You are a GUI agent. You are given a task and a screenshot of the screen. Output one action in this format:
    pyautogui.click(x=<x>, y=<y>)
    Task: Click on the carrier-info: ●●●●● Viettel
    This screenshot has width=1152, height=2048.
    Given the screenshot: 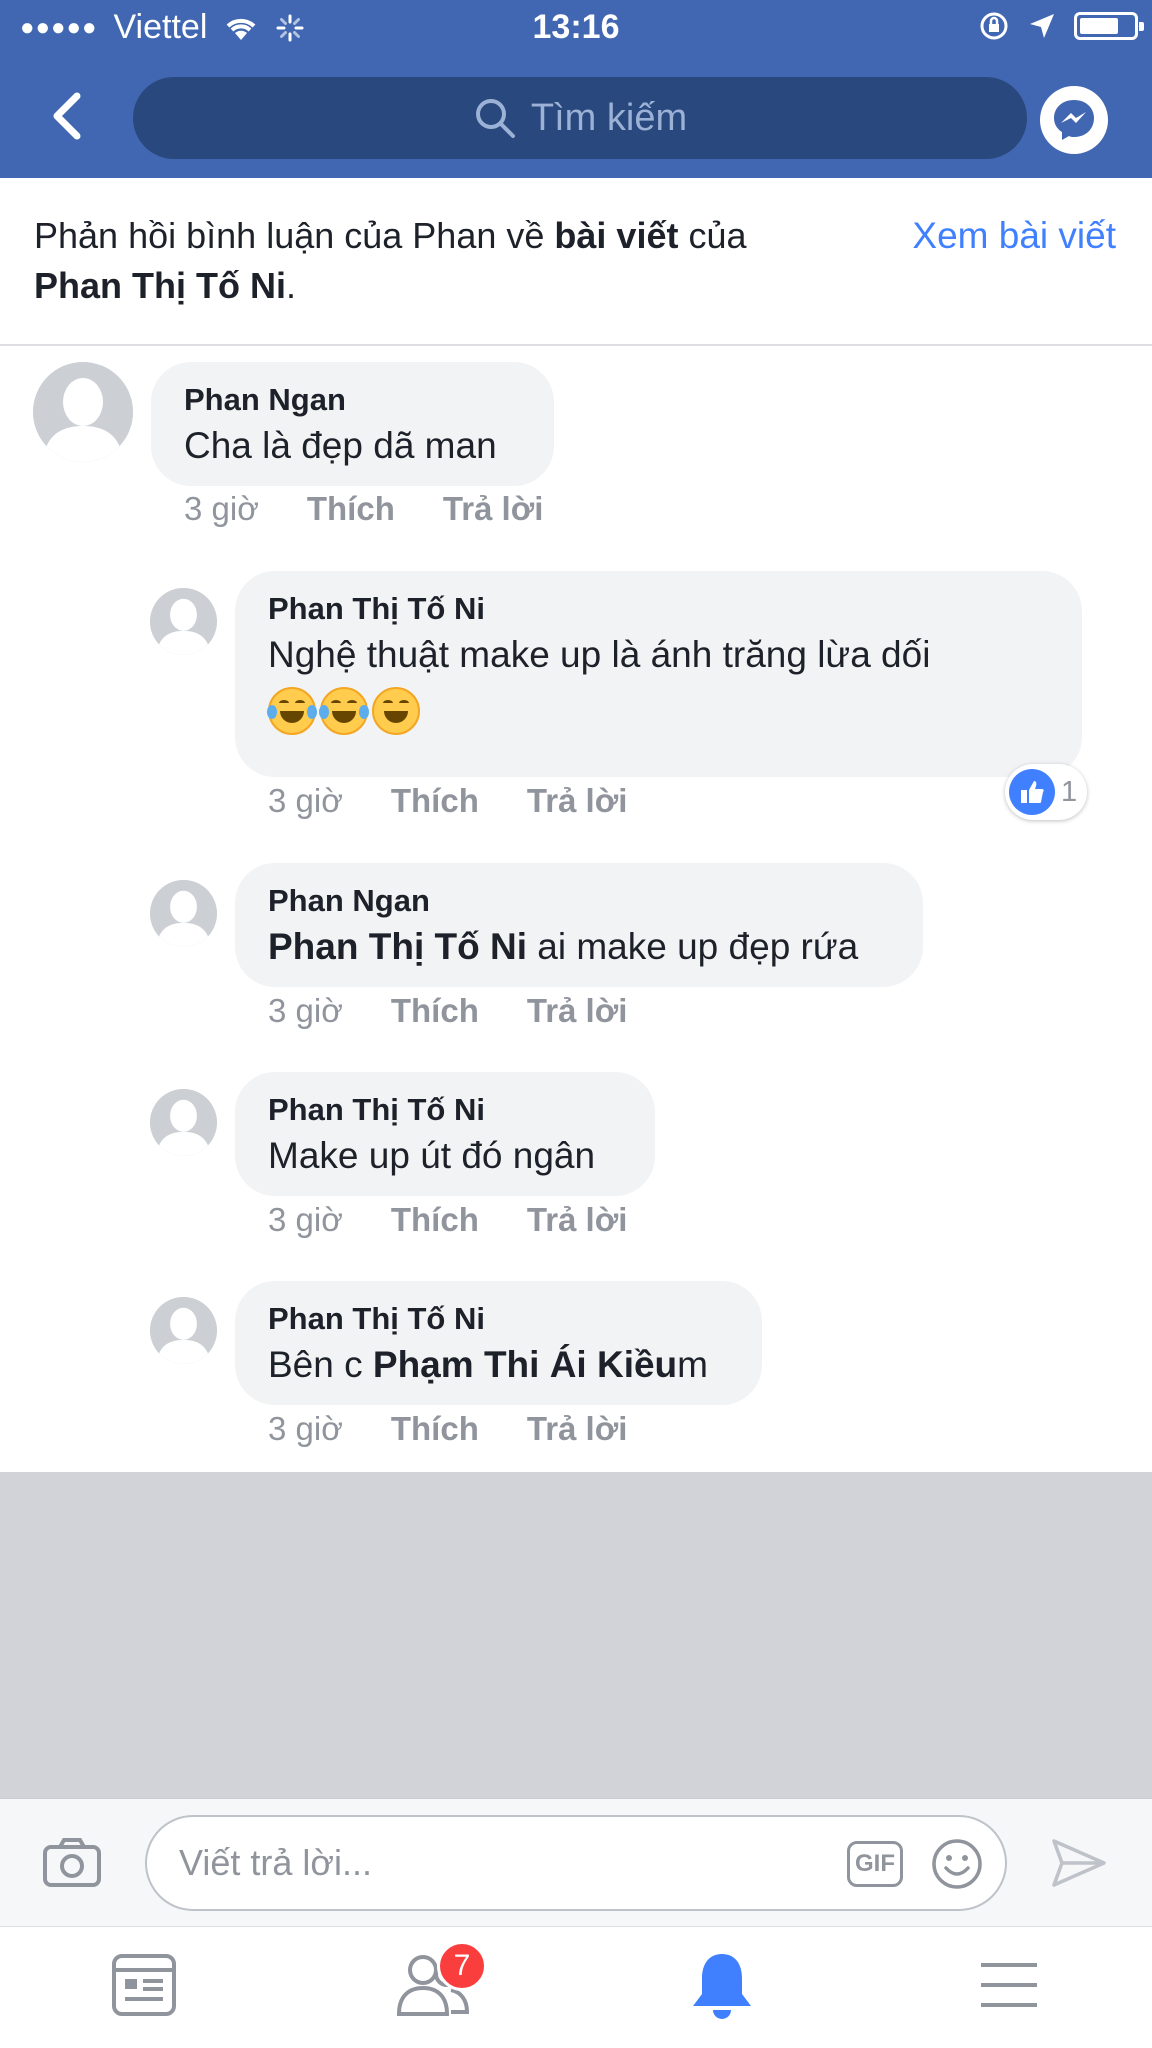 What is the action you would take?
    pyautogui.click(x=162, y=27)
    